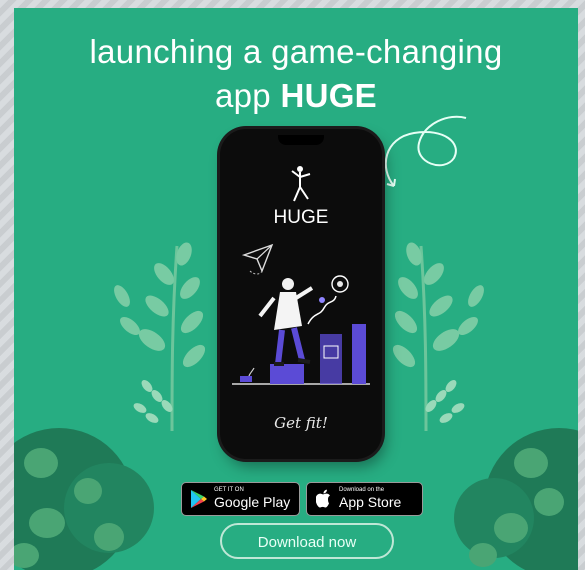  What do you see at coordinates (323, 498) in the screenshot?
I see `apple-icon` at bounding box center [323, 498].